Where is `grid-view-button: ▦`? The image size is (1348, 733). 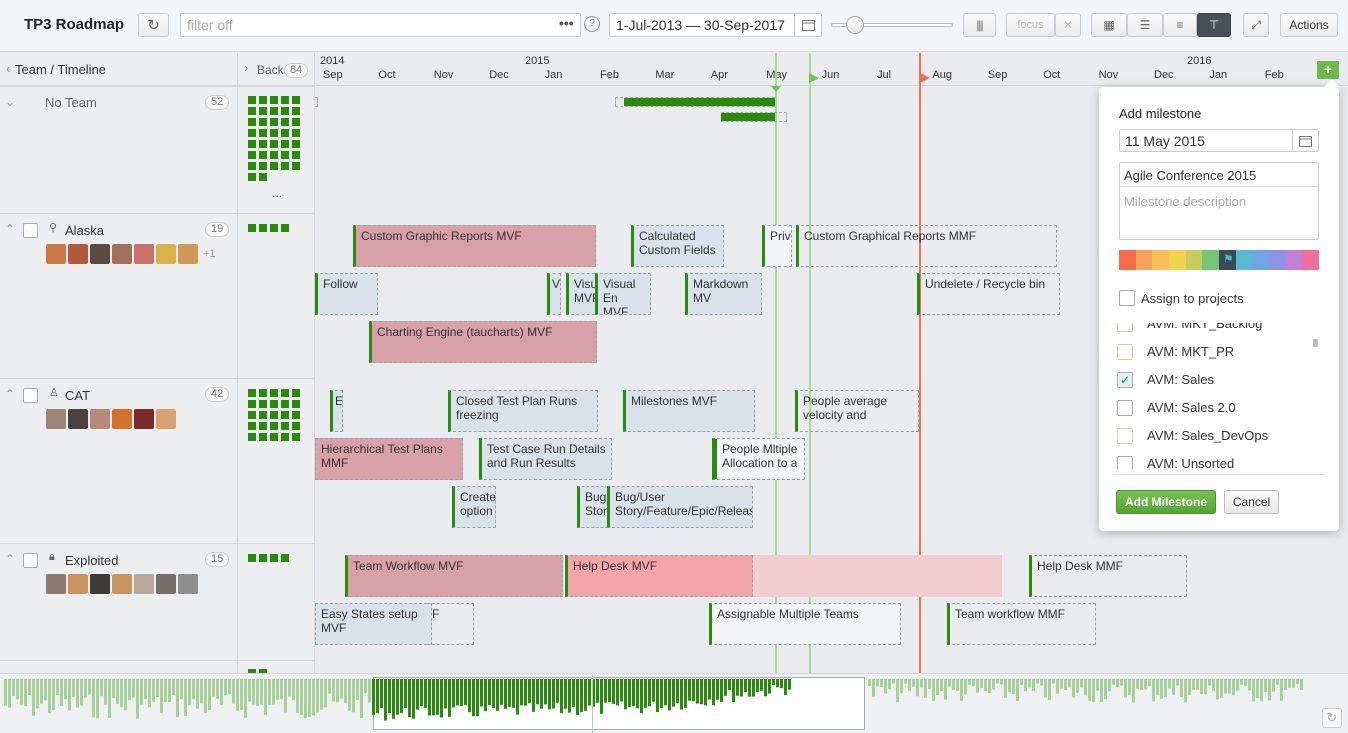
grid-view-button: ▦ is located at coordinates (1109, 25).